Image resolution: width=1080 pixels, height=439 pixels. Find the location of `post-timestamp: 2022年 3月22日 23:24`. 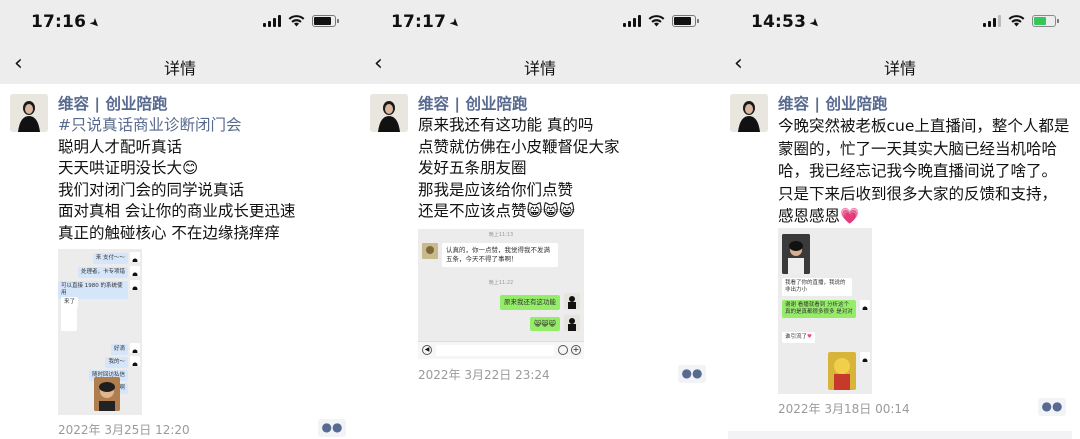

post-timestamp: 2022年 3月22日 23:24 is located at coordinates (484, 375).